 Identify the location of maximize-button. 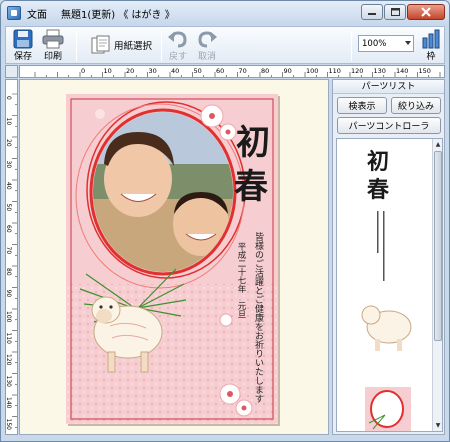
(395, 12).